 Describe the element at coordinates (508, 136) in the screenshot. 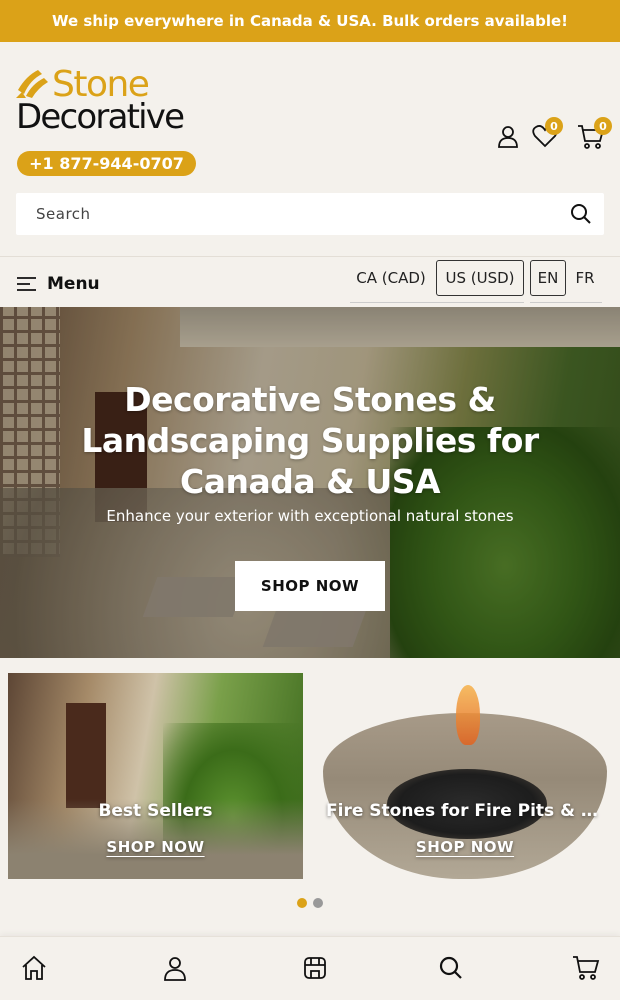

I see `user-icon` at that location.